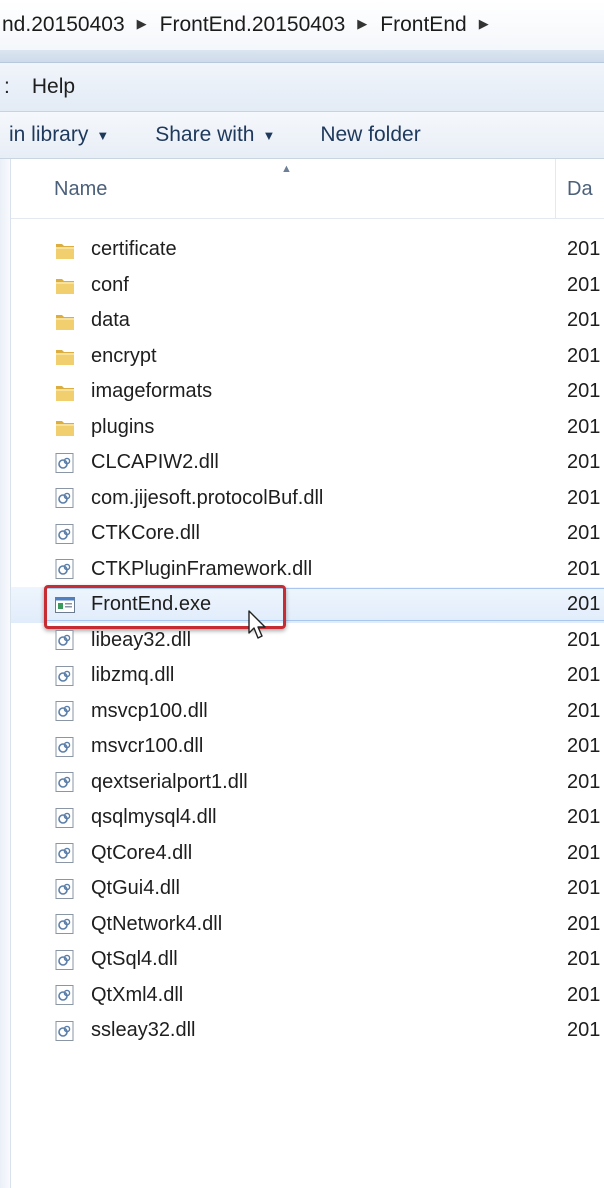  What do you see at coordinates (307, 712) in the screenshot?
I see `file-row: msvcp100.dll 201` at bounding box center [307, 712].